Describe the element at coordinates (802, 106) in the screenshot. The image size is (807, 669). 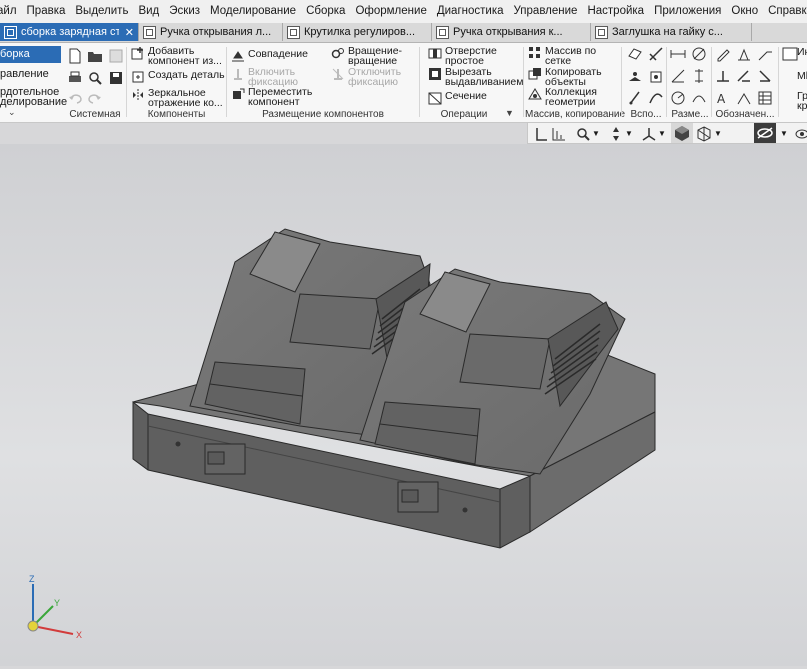
I see `far-right-label-4: кр` at that location.